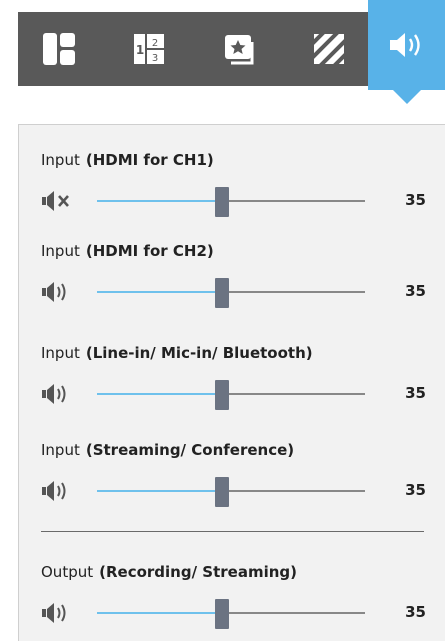 The image size is (445, 641). I want to click on pattern-button, so click(329, 49).